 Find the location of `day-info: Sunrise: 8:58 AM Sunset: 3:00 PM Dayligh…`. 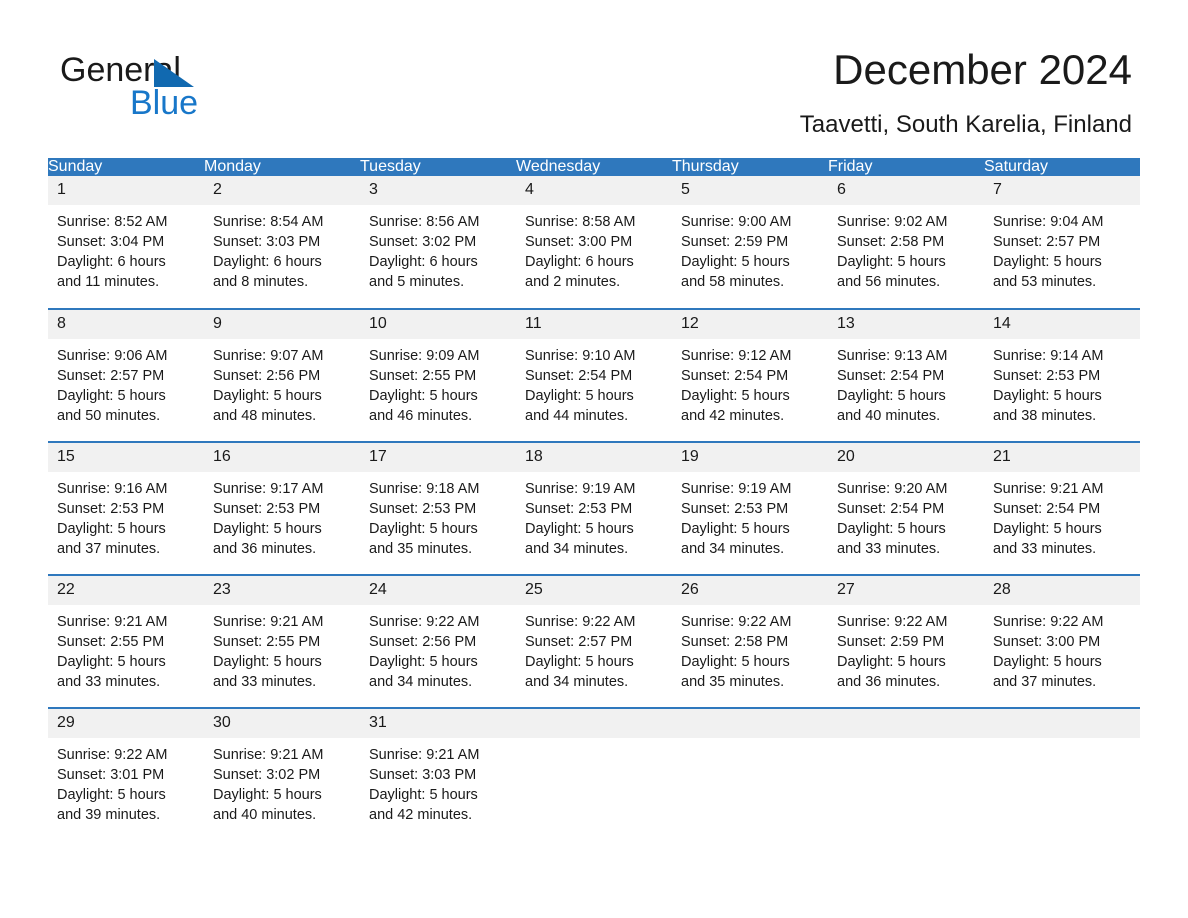

day-info: Sunrise: 8:58 AM Sunset: 3:00 PM Dayligh… is located at coordinates (594, 248).